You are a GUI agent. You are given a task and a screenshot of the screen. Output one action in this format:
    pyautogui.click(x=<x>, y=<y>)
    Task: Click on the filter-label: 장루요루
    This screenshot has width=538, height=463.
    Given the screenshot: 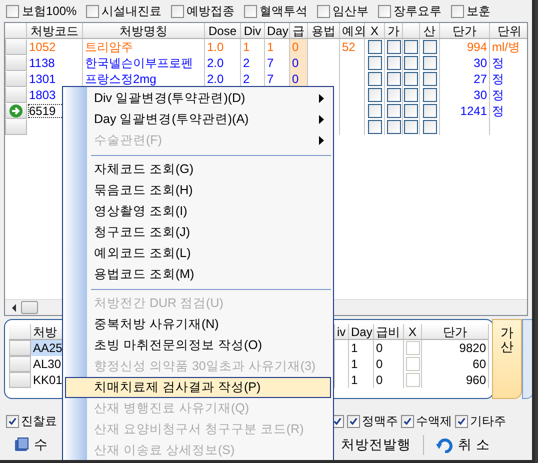 What is the action you would take?
    pyautogui.click(x=418, y=11)
    